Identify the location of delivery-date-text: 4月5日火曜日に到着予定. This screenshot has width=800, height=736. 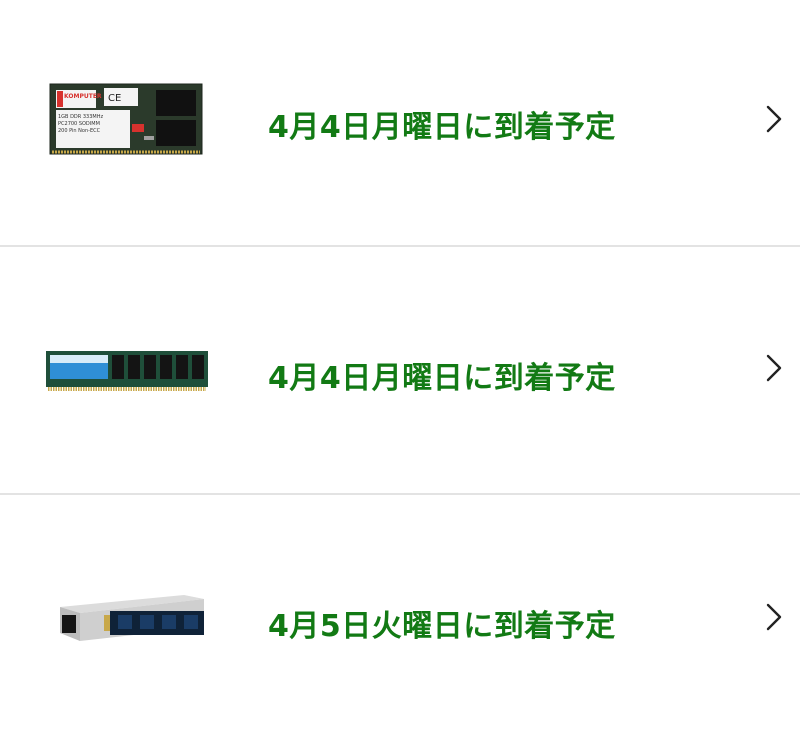
(442, 626).